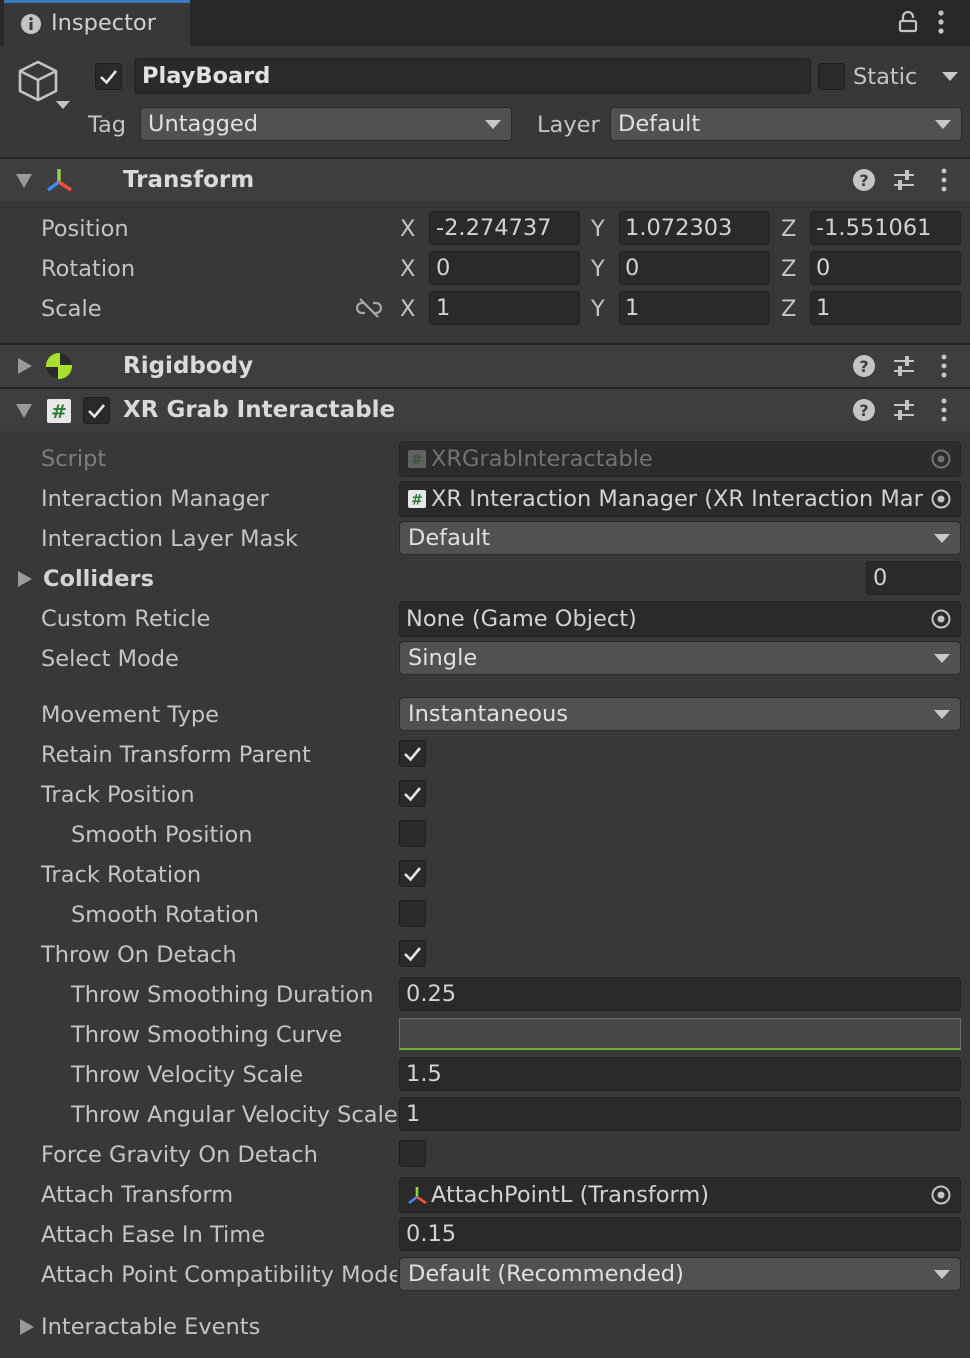 The image size is (970, 1358). What do you see at coordinates (27, 1327) in the screenshot?
I see `interactable-events-foldout-icon` at bounding box center [27, 1327].